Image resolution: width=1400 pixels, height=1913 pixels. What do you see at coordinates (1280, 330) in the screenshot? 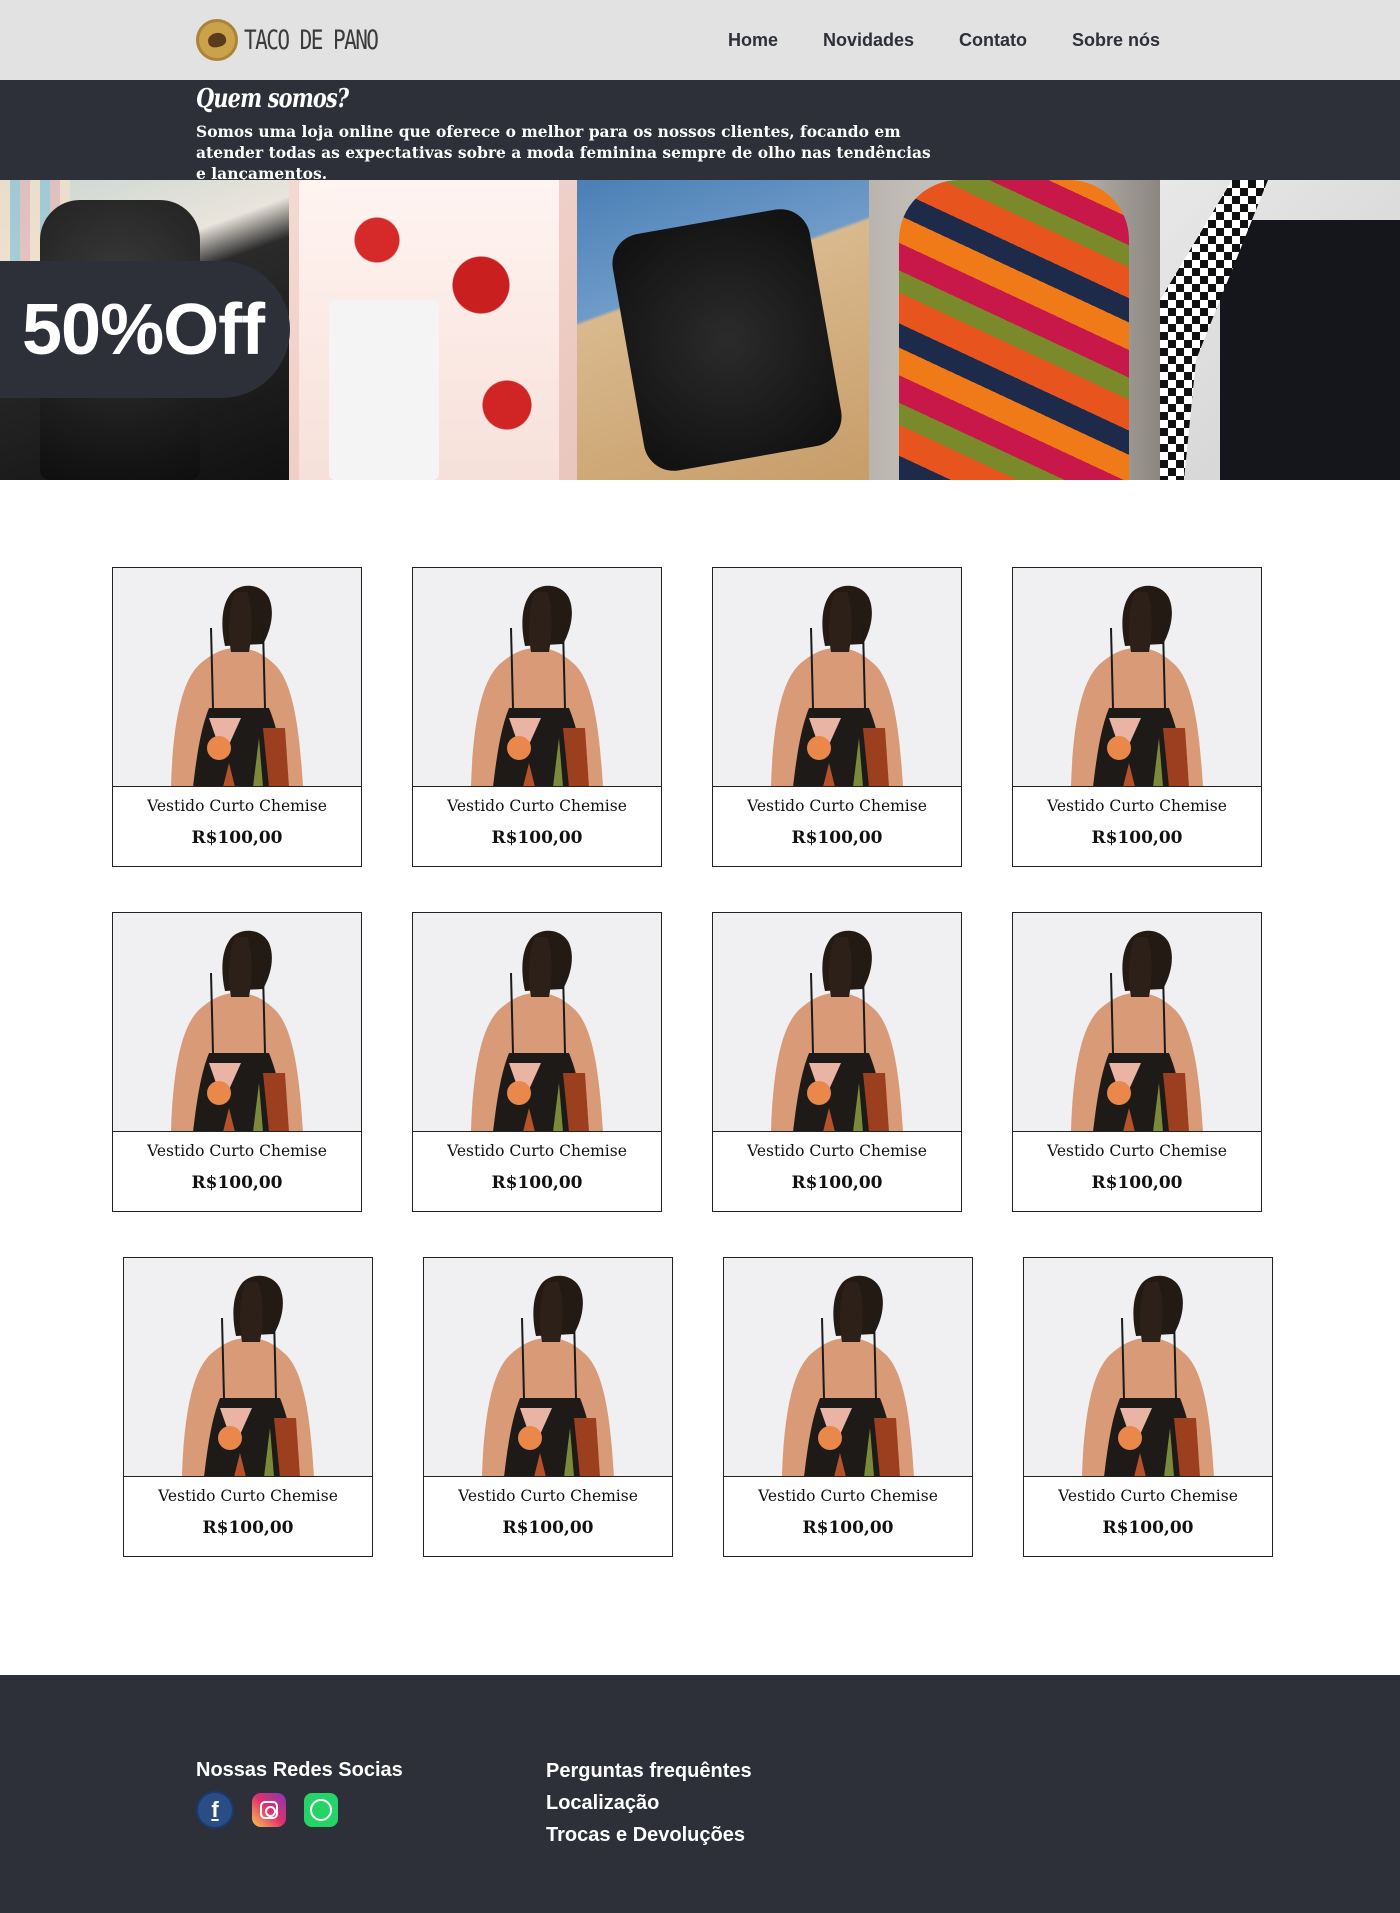
I see `banner-photo-checkered-outfit` at bounding box center [1280, 330].